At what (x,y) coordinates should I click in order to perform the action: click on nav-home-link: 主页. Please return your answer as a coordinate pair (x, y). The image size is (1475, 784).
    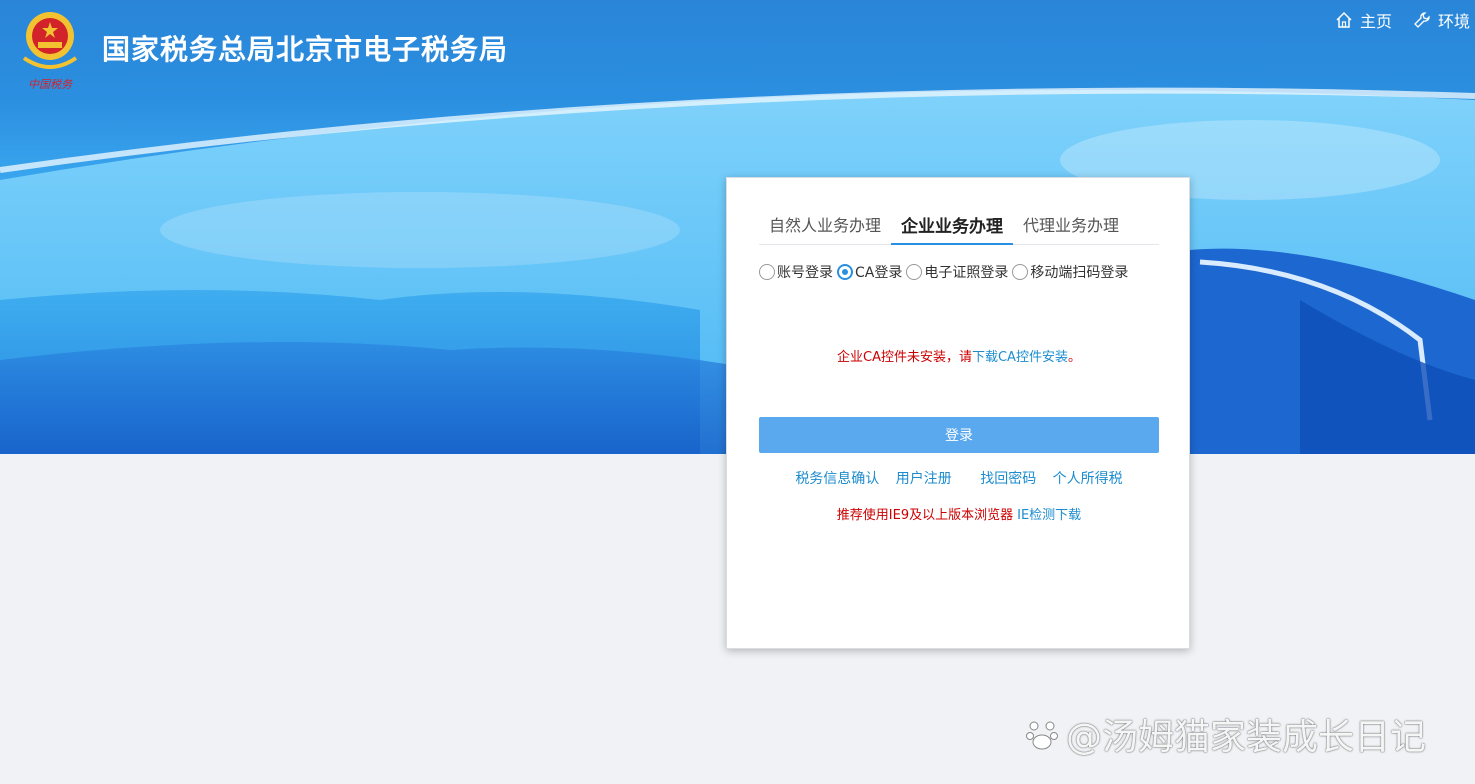
    Looking at the image, I should click on (1363, 20).